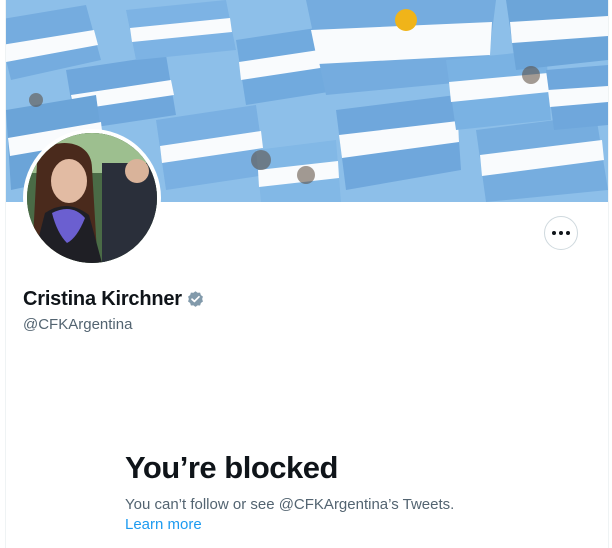 Image resolution: width=612 pixels, height=548 pixels. What do you see at coordinates (163, 525) in the screenshot?
I see `learn-more-link: Learn more` at bounding box center [163, 525].